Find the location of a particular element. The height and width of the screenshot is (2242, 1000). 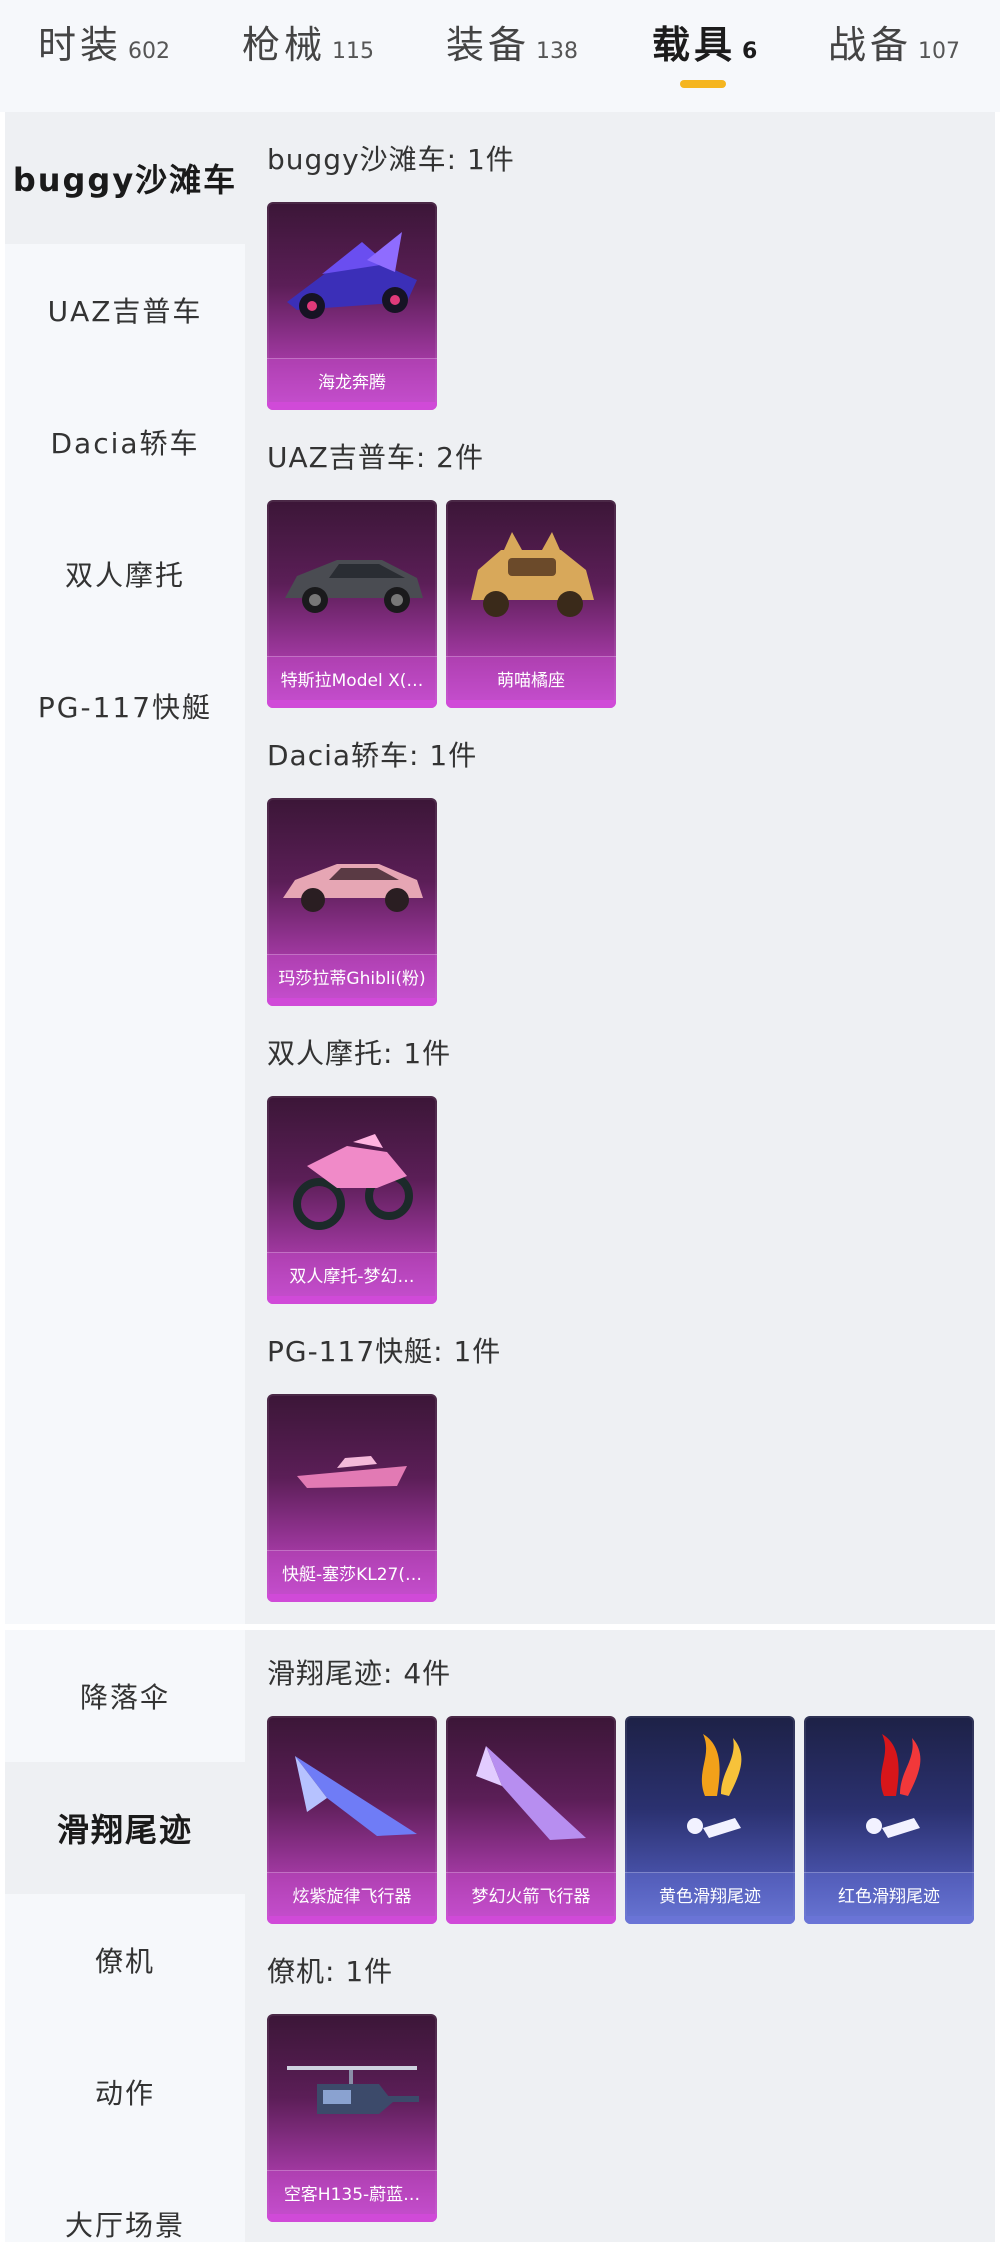

item-name: 玛莎拉蒂Ghibli(粉) is located at coordinates (352, 976).